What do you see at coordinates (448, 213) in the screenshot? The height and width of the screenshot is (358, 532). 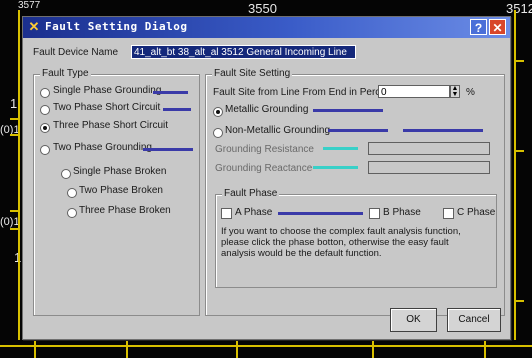 I see `checkbox-c-phase` at bounding box center [448, 213].